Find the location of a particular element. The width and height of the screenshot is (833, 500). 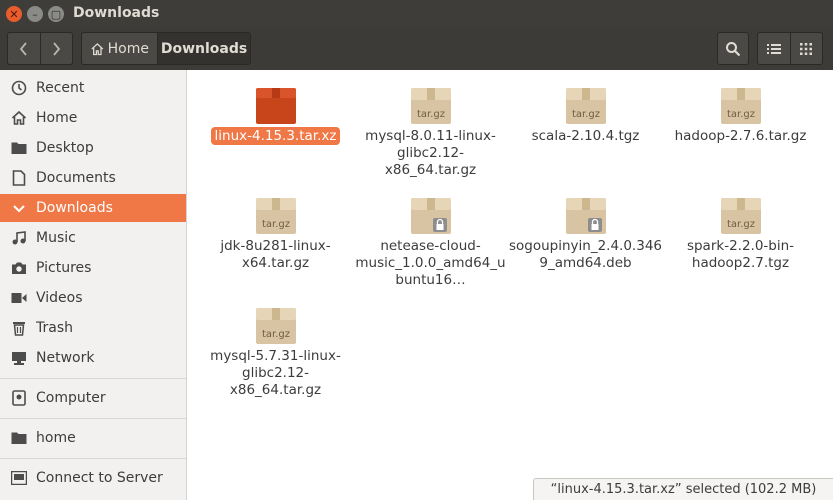

network-icon is located at coordinates (19, 358).